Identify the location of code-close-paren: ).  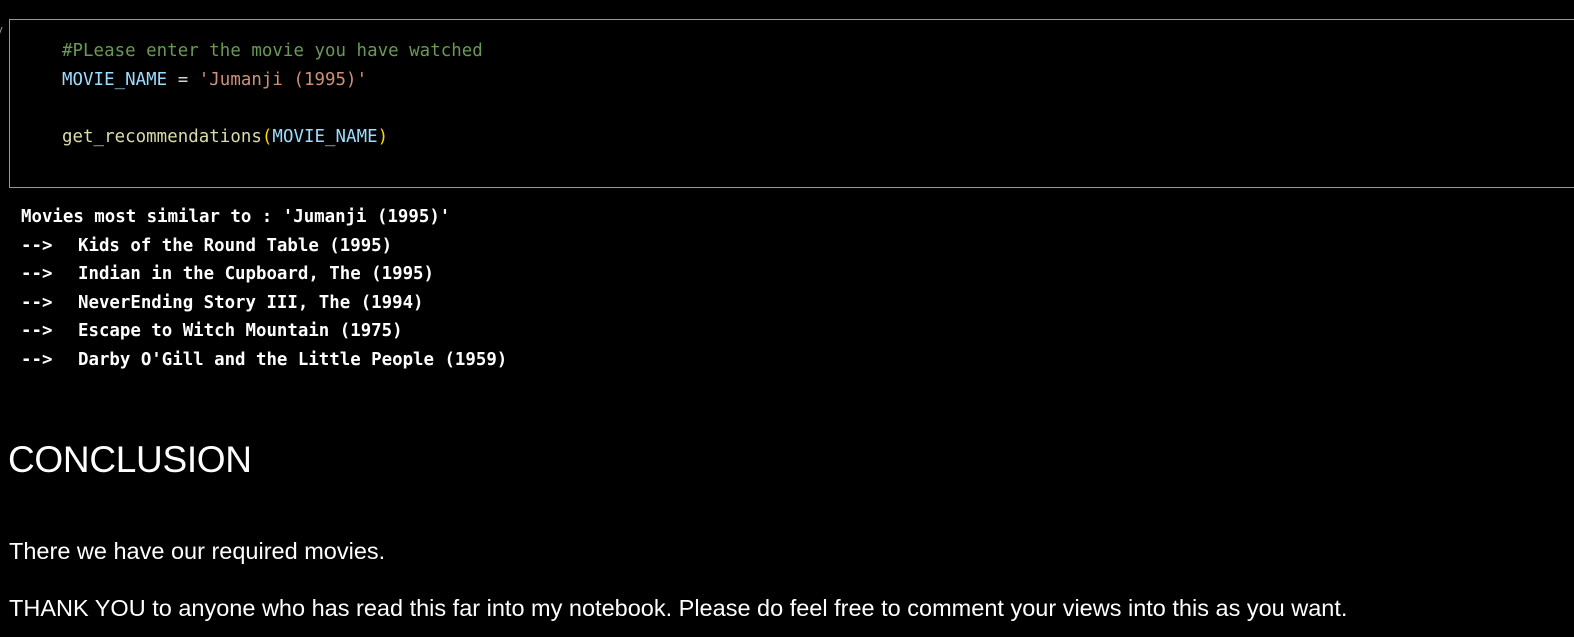
(383, 137).